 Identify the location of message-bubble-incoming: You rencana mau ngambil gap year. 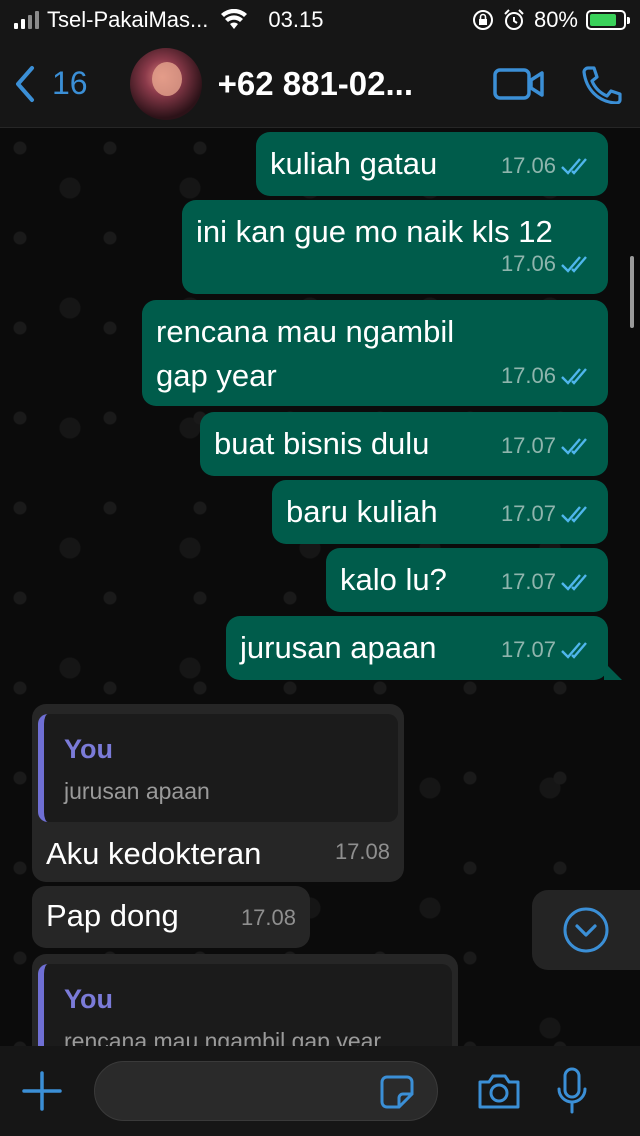
(245, 1000).